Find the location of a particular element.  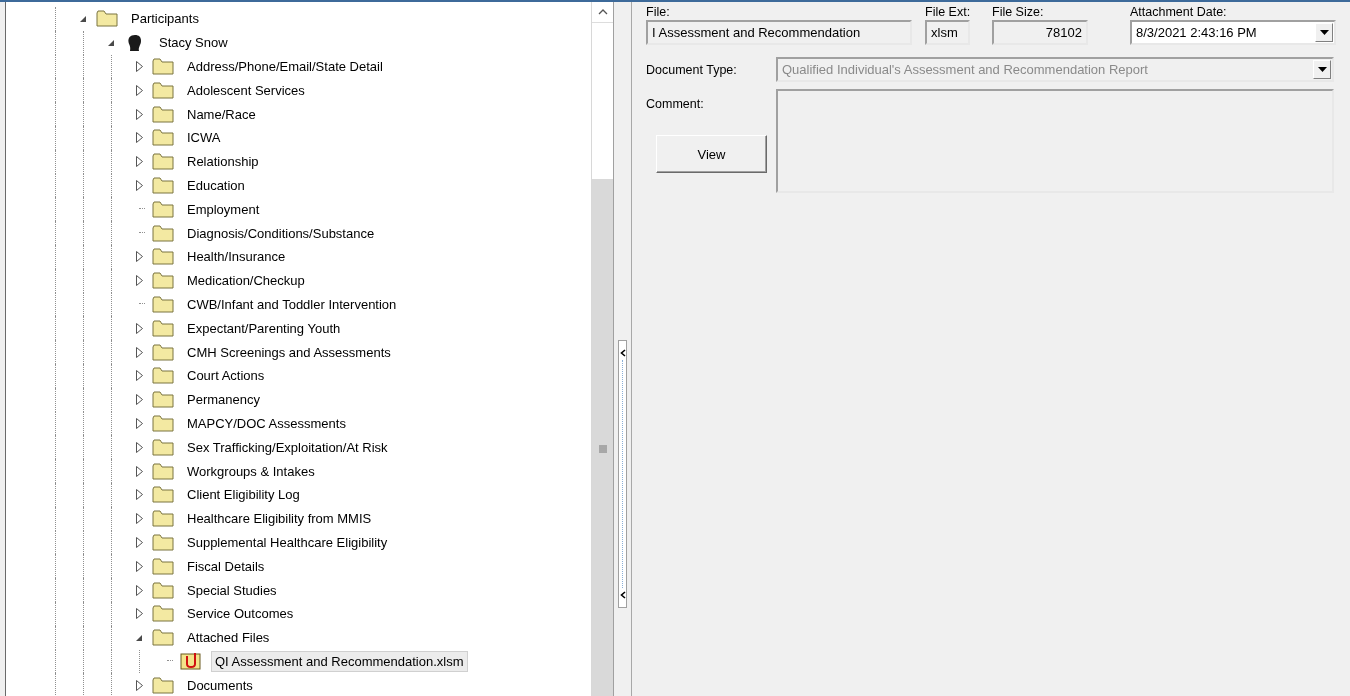

tree-item: Sex Trafficking/Exploitation/At Risk is located at coordinates (287, 447).